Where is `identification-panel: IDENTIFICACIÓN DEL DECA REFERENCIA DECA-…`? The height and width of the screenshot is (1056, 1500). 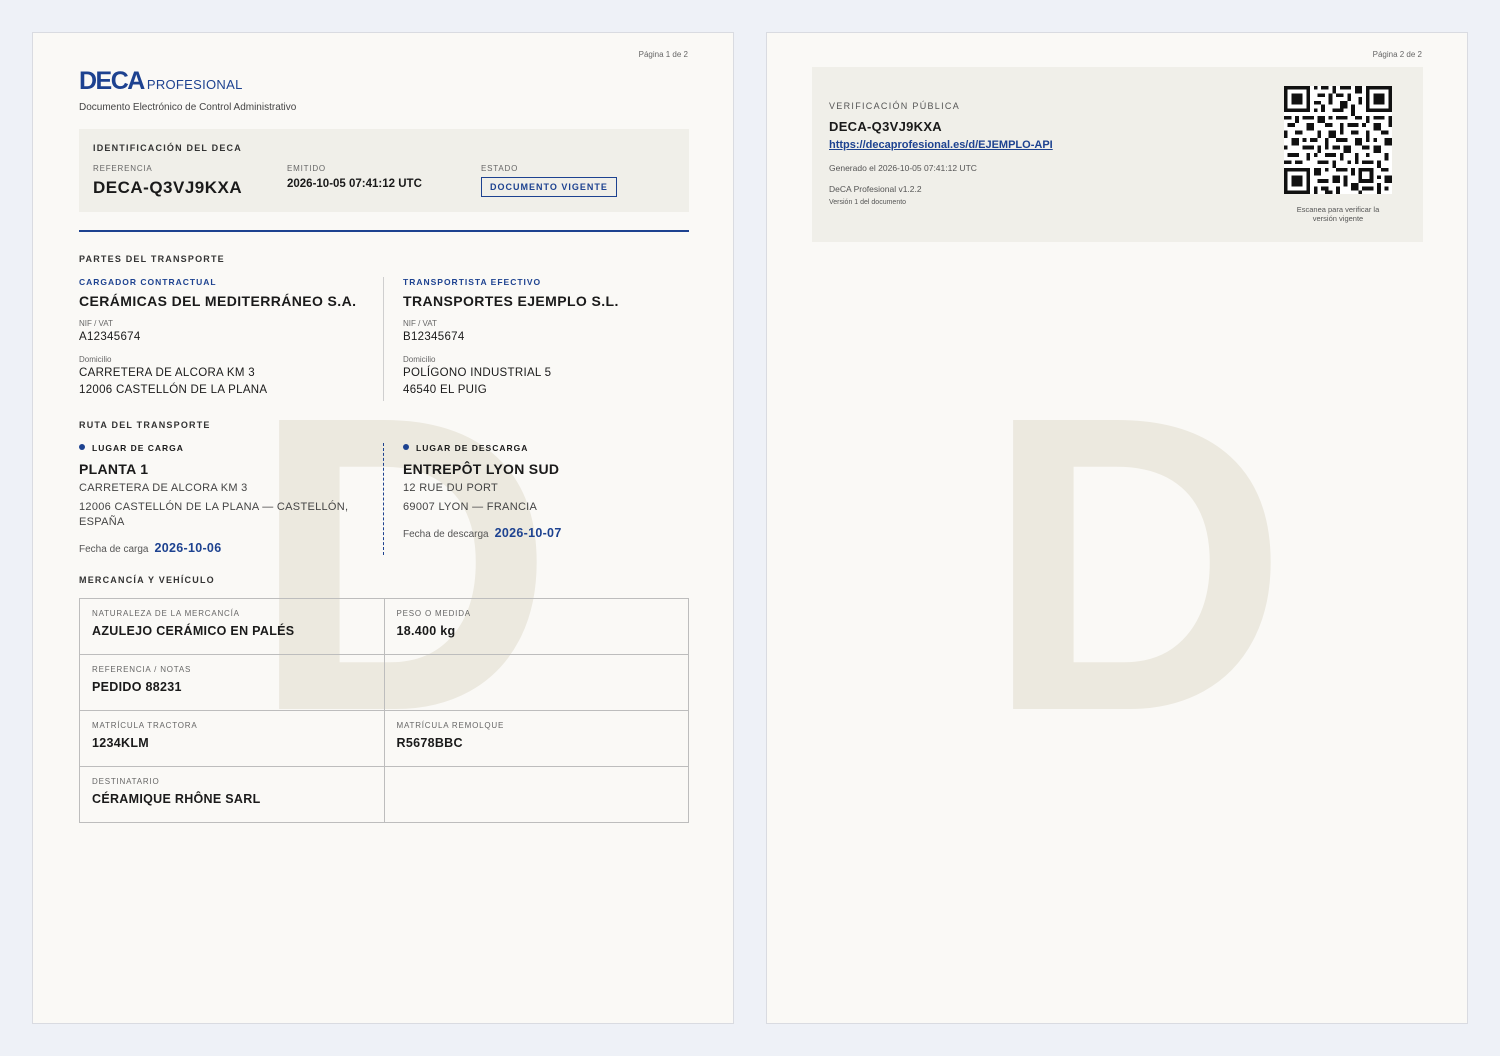 identification-panel: IDENTIFICACIÓN DEL DECA REFERENCIA DECA-… is located at coordinates (384, 170).